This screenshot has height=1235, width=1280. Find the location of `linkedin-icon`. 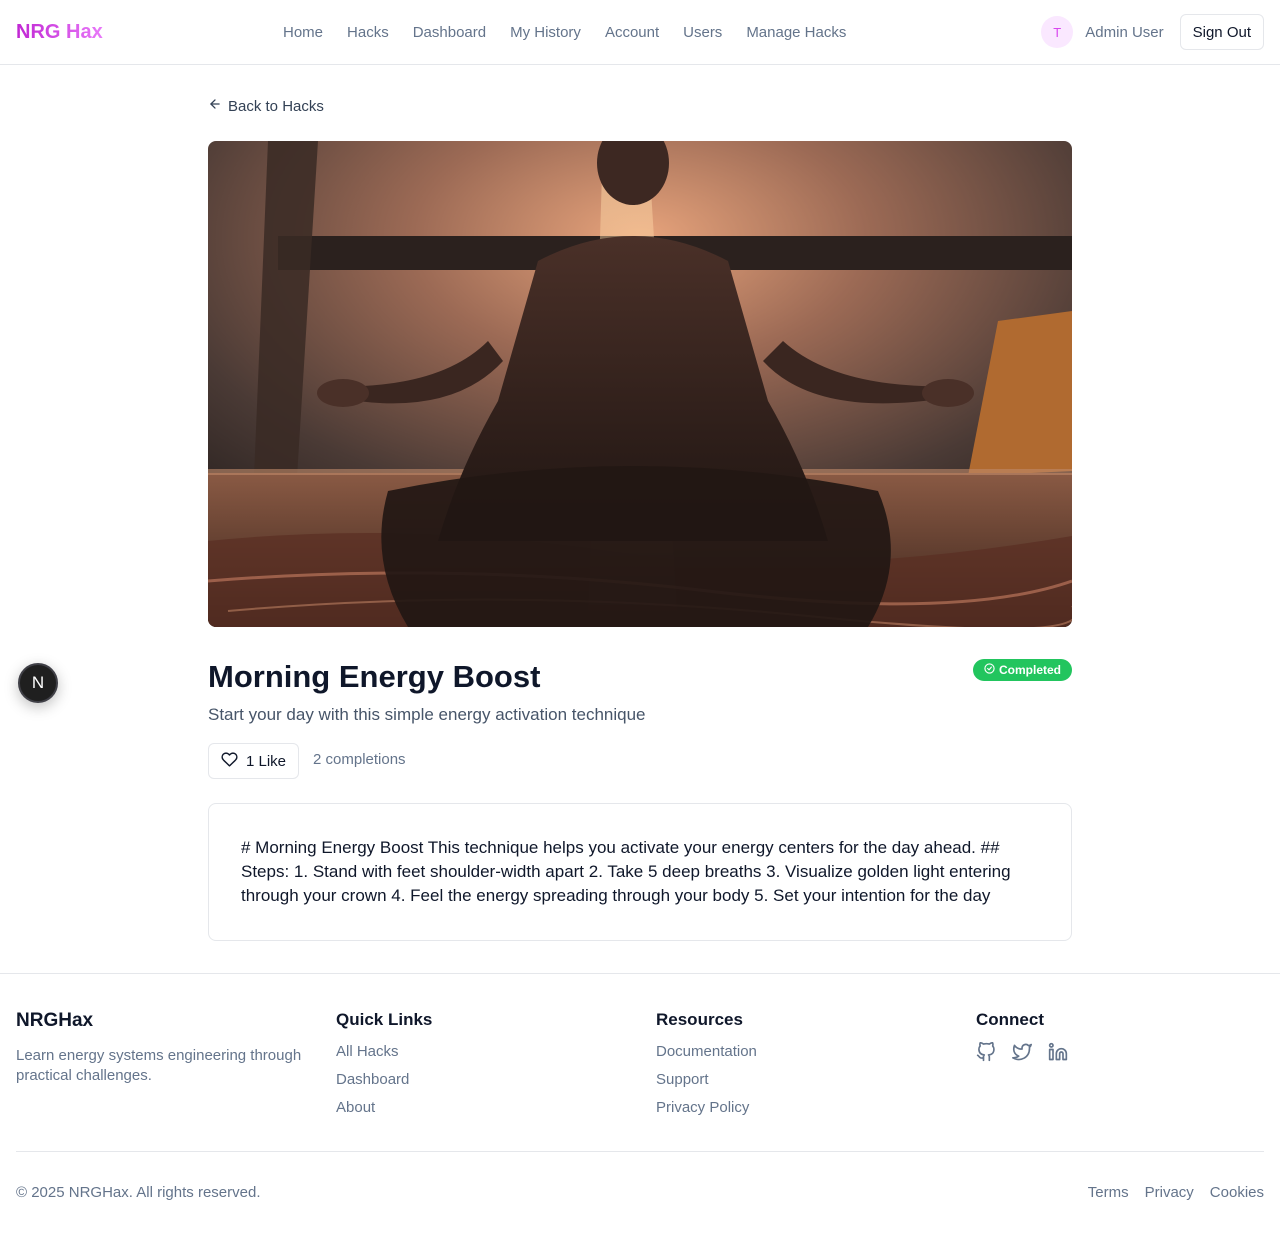

linkedin-icon is located at coordinates (1058, 1052).